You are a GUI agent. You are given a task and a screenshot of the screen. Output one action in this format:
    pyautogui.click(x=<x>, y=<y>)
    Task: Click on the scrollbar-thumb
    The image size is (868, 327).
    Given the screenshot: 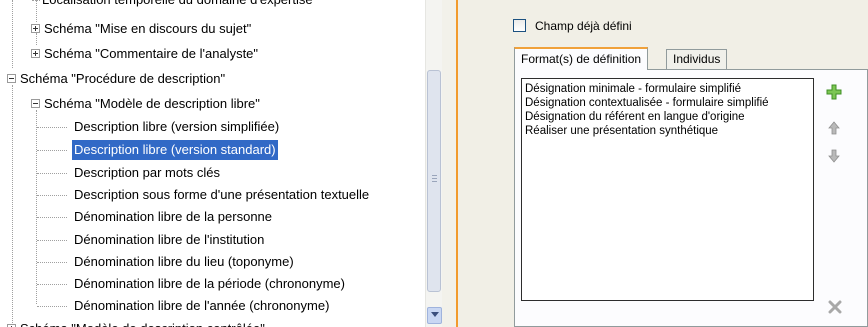 What is the action you would take?
    pyautogui.click(x=434, y=181)
    